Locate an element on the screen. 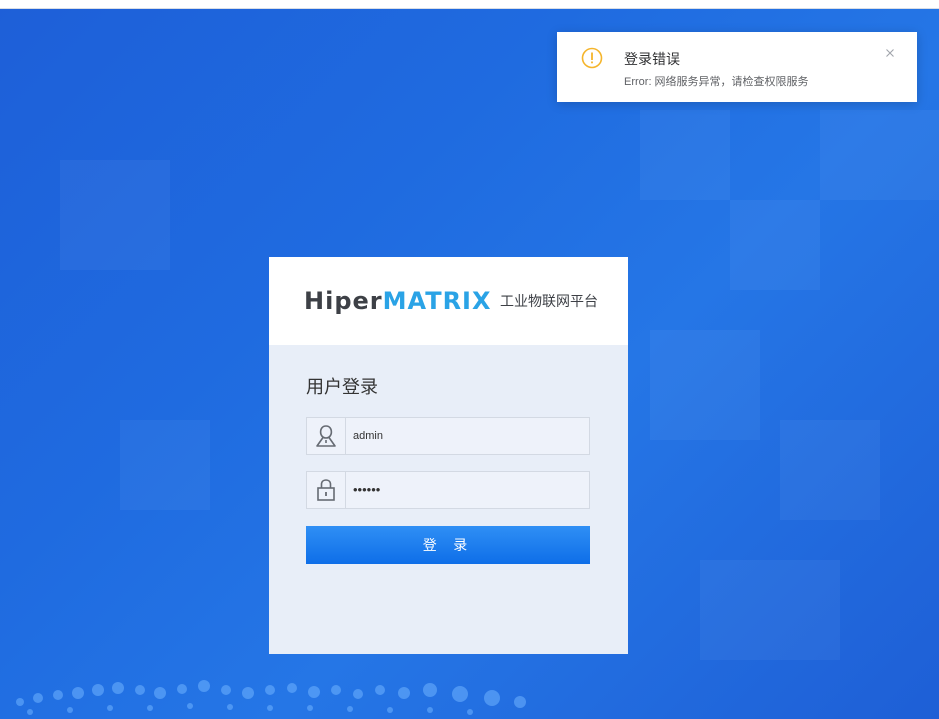  username-input is located at coordinates (468, 436).